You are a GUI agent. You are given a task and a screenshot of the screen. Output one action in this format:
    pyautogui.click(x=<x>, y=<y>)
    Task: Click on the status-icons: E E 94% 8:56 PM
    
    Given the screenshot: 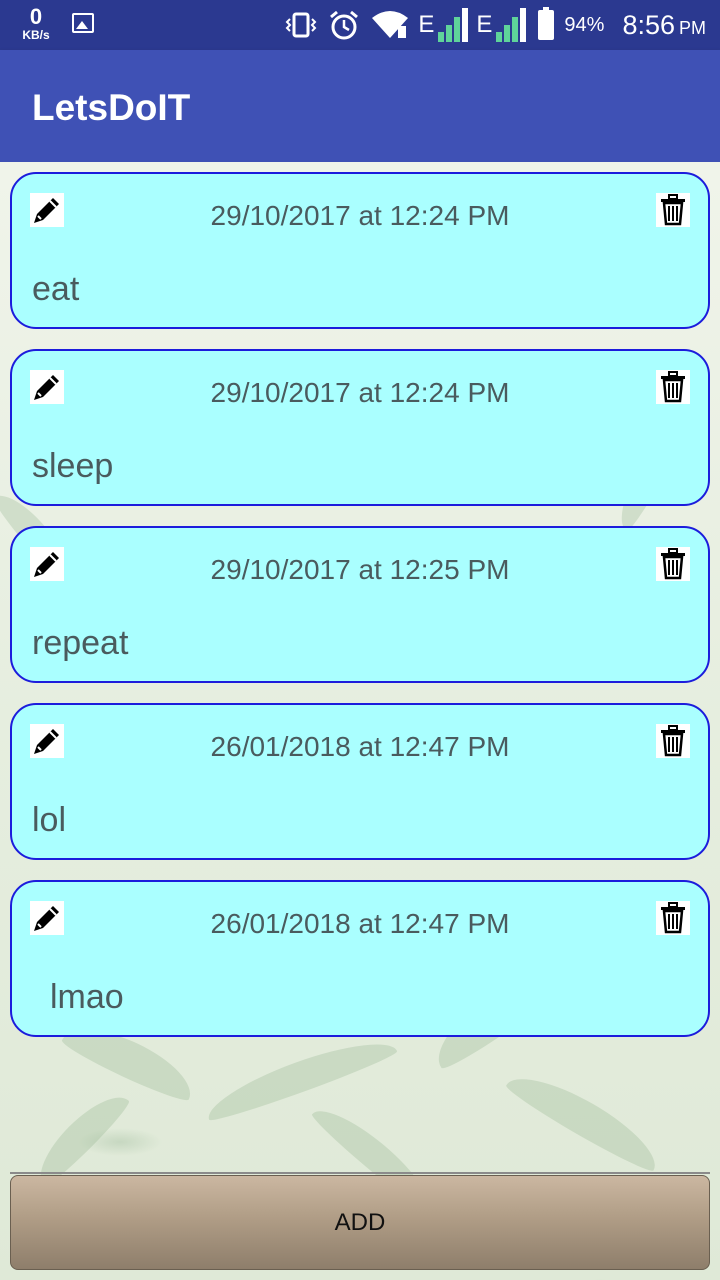 What is the action you would take?
    pyautogui.click(x=495, y=25)
    